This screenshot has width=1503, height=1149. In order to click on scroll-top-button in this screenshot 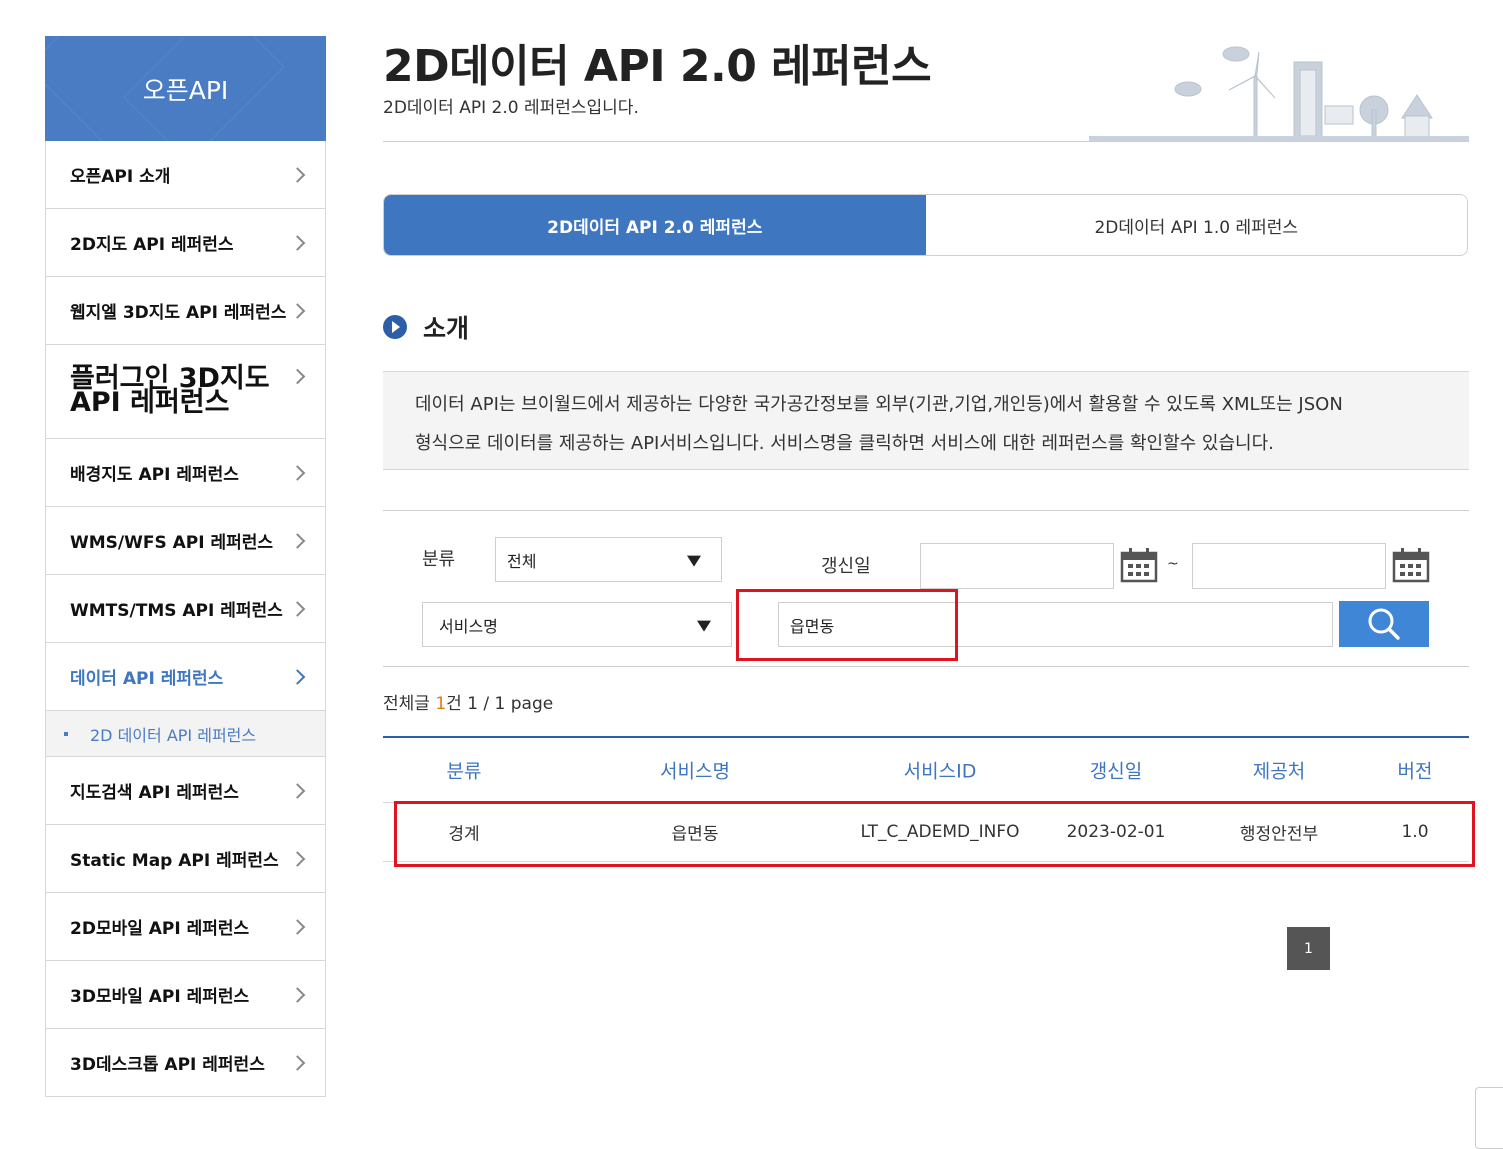, I will do `click(1489, 1118)`.